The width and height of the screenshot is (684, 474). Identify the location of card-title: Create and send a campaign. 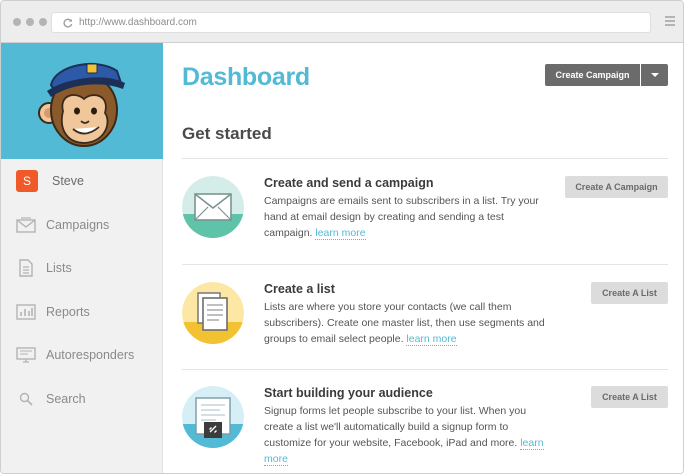
(349, 183).